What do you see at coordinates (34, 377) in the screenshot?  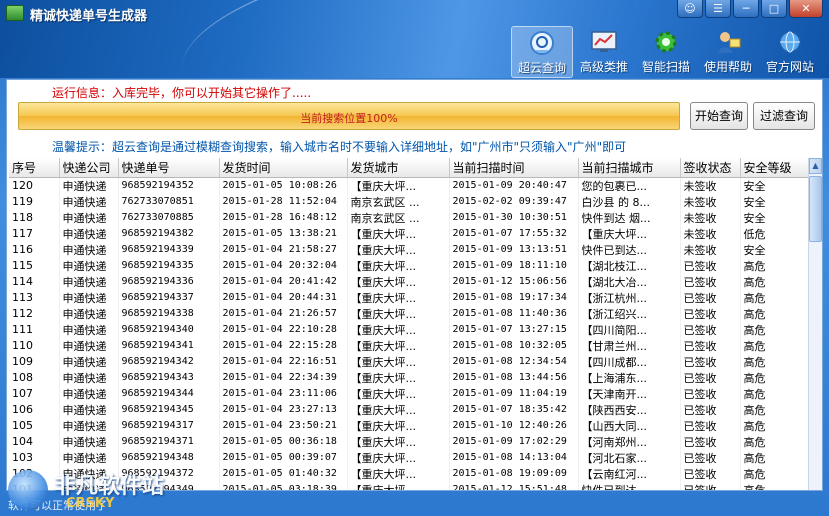 I see `table-cell: 108` at bounding box center [34, 377].